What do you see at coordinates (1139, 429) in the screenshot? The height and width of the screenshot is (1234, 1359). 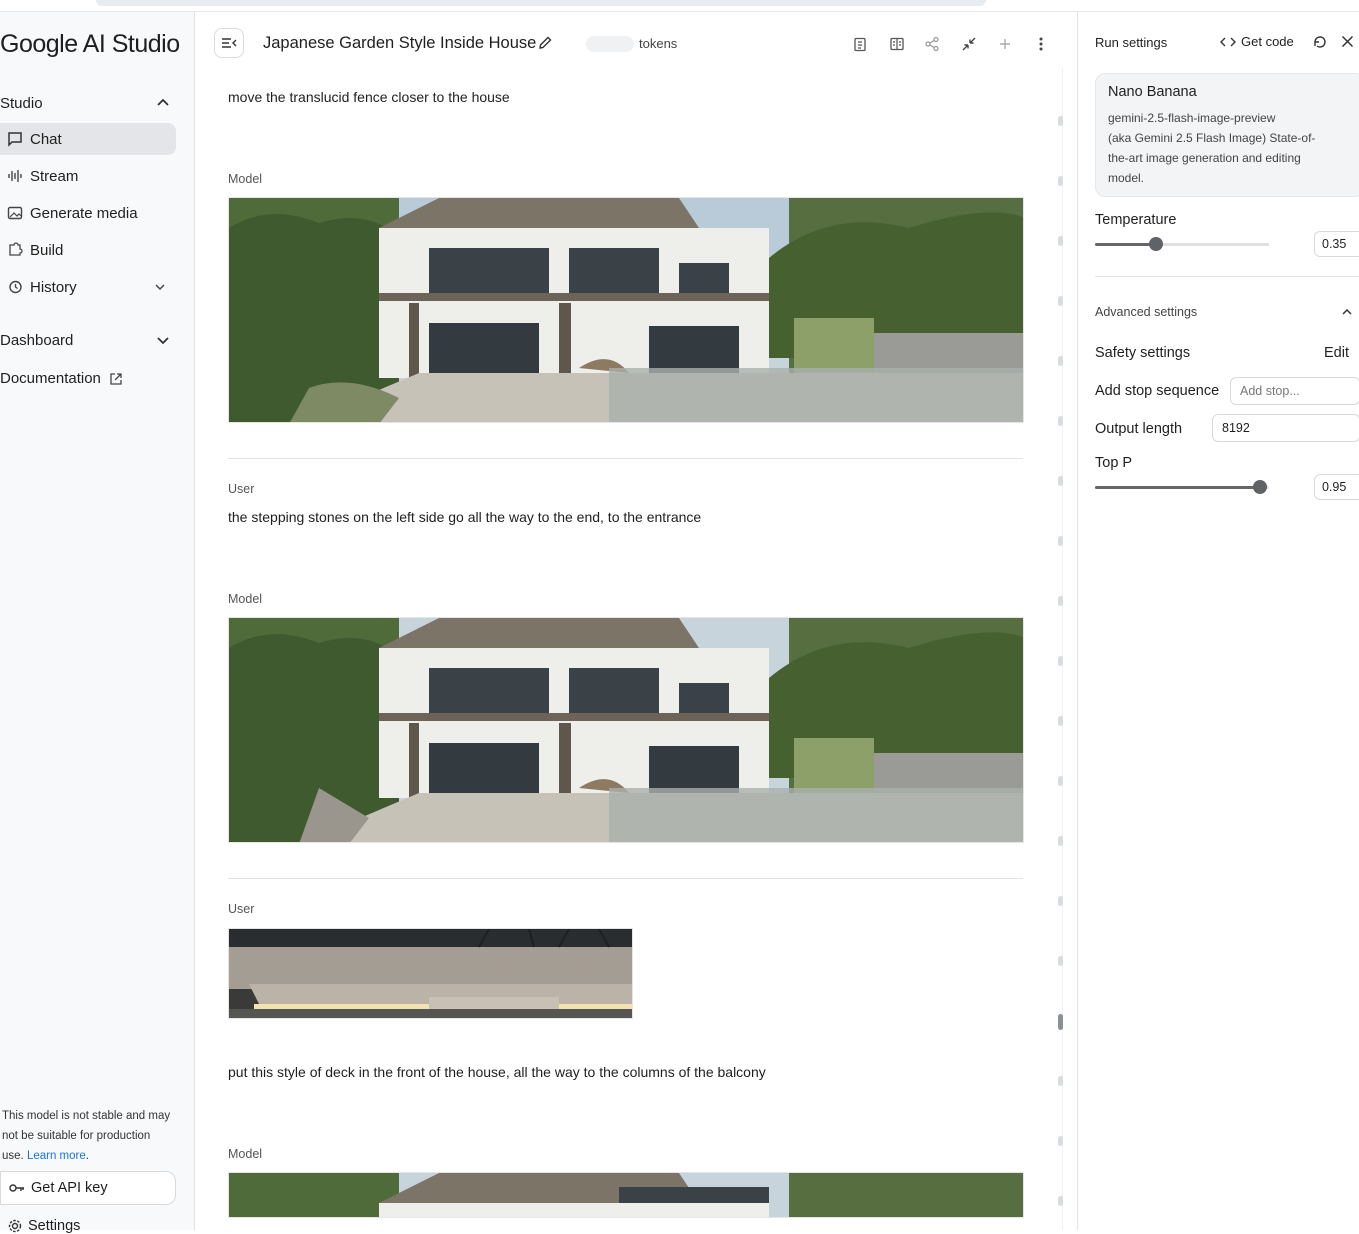 I see `output-length-label: Output length` at bounding box center [1139, 429].